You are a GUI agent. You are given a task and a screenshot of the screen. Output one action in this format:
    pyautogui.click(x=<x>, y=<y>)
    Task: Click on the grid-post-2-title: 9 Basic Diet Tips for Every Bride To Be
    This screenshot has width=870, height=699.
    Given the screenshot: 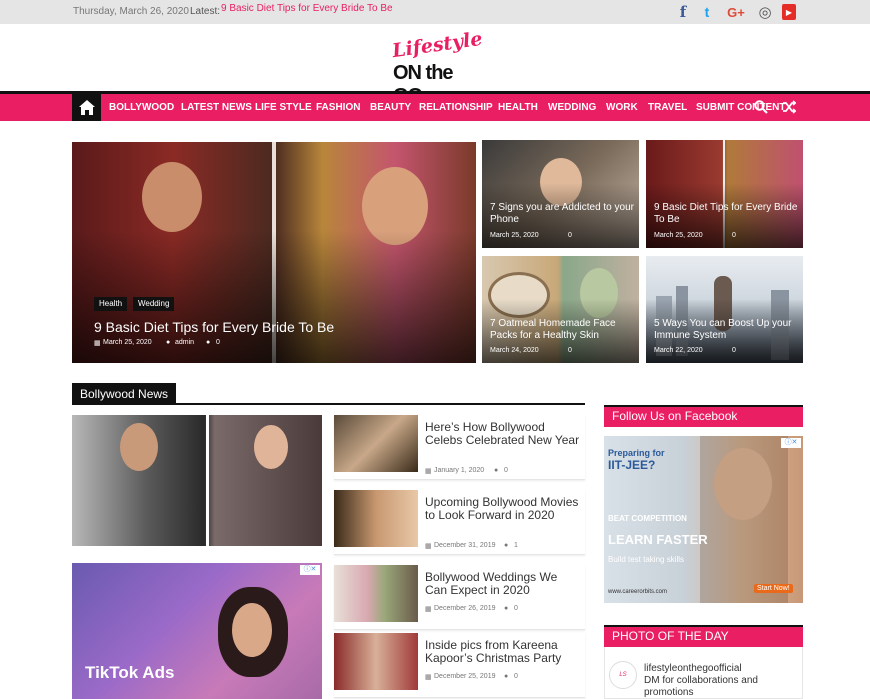 What is the action you would take?
    pyautogui.click(x=726, y=214)
    